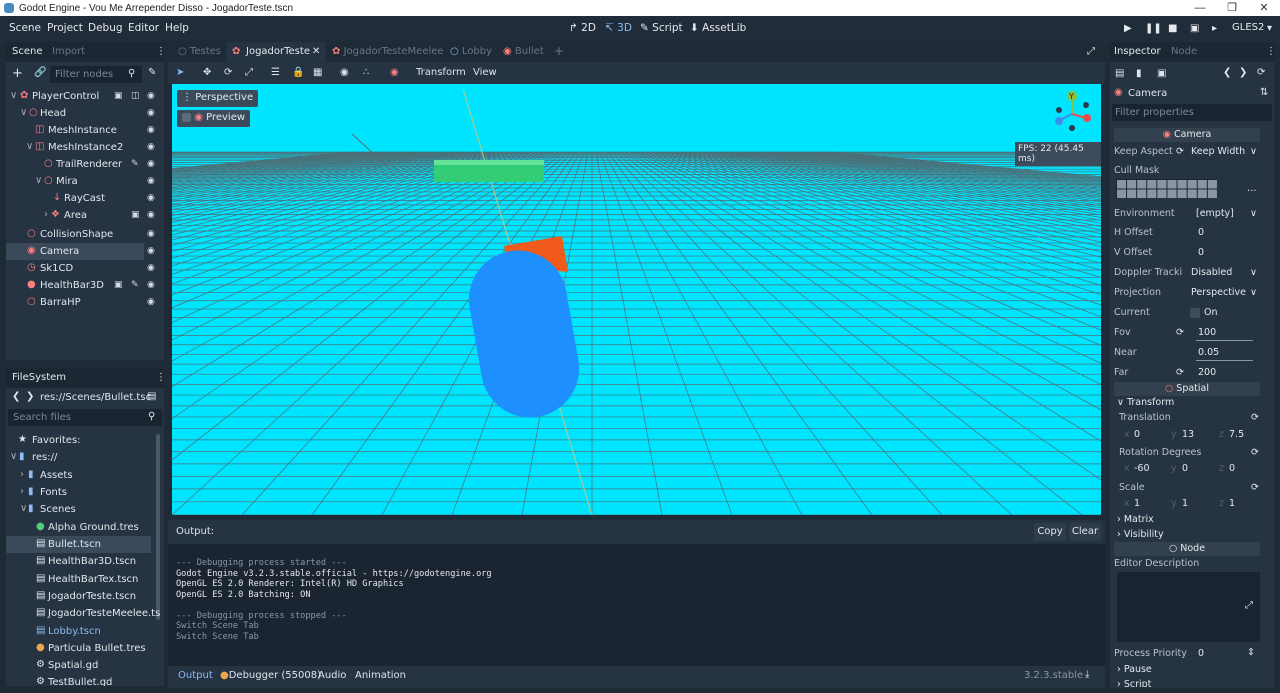  I want to click on script-attach-icon: ✎, so click(152, 72).